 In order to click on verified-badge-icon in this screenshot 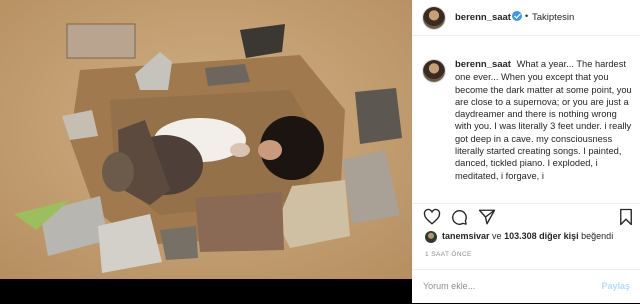, I will do `click(517, 16)`.